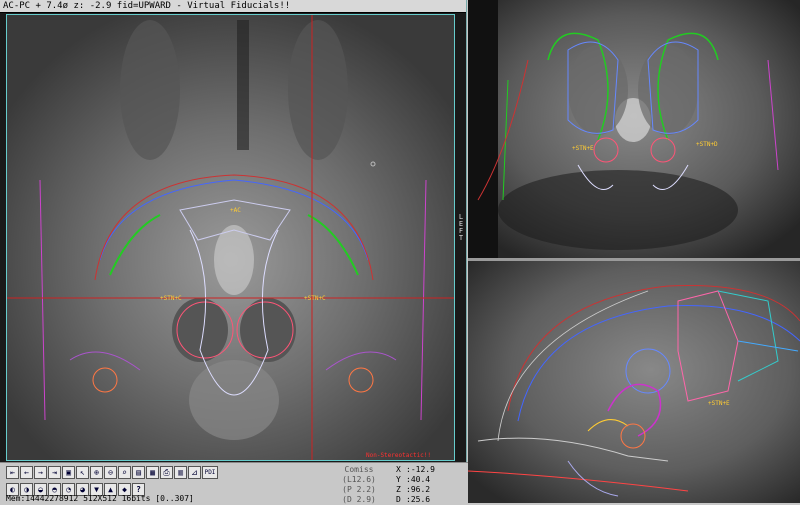 This screenshot has height=505, width=800. Describe the element at coordinates (418, 479) in the screenshot. I see `y-value: :40.4` at that location.